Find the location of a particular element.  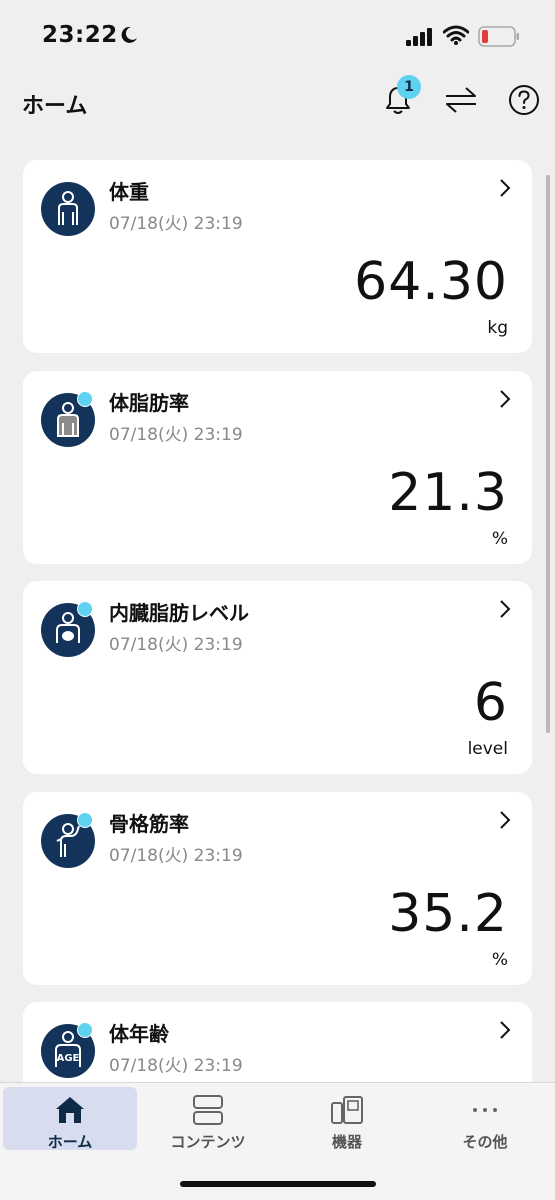

tab-label: 機器 is located at coordinates (346, 1142).